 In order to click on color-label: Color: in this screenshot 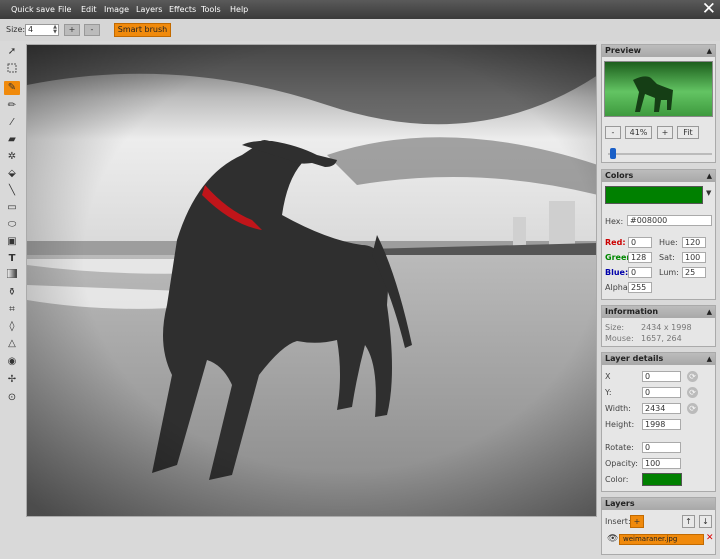, I will do `click(617, 479)`.